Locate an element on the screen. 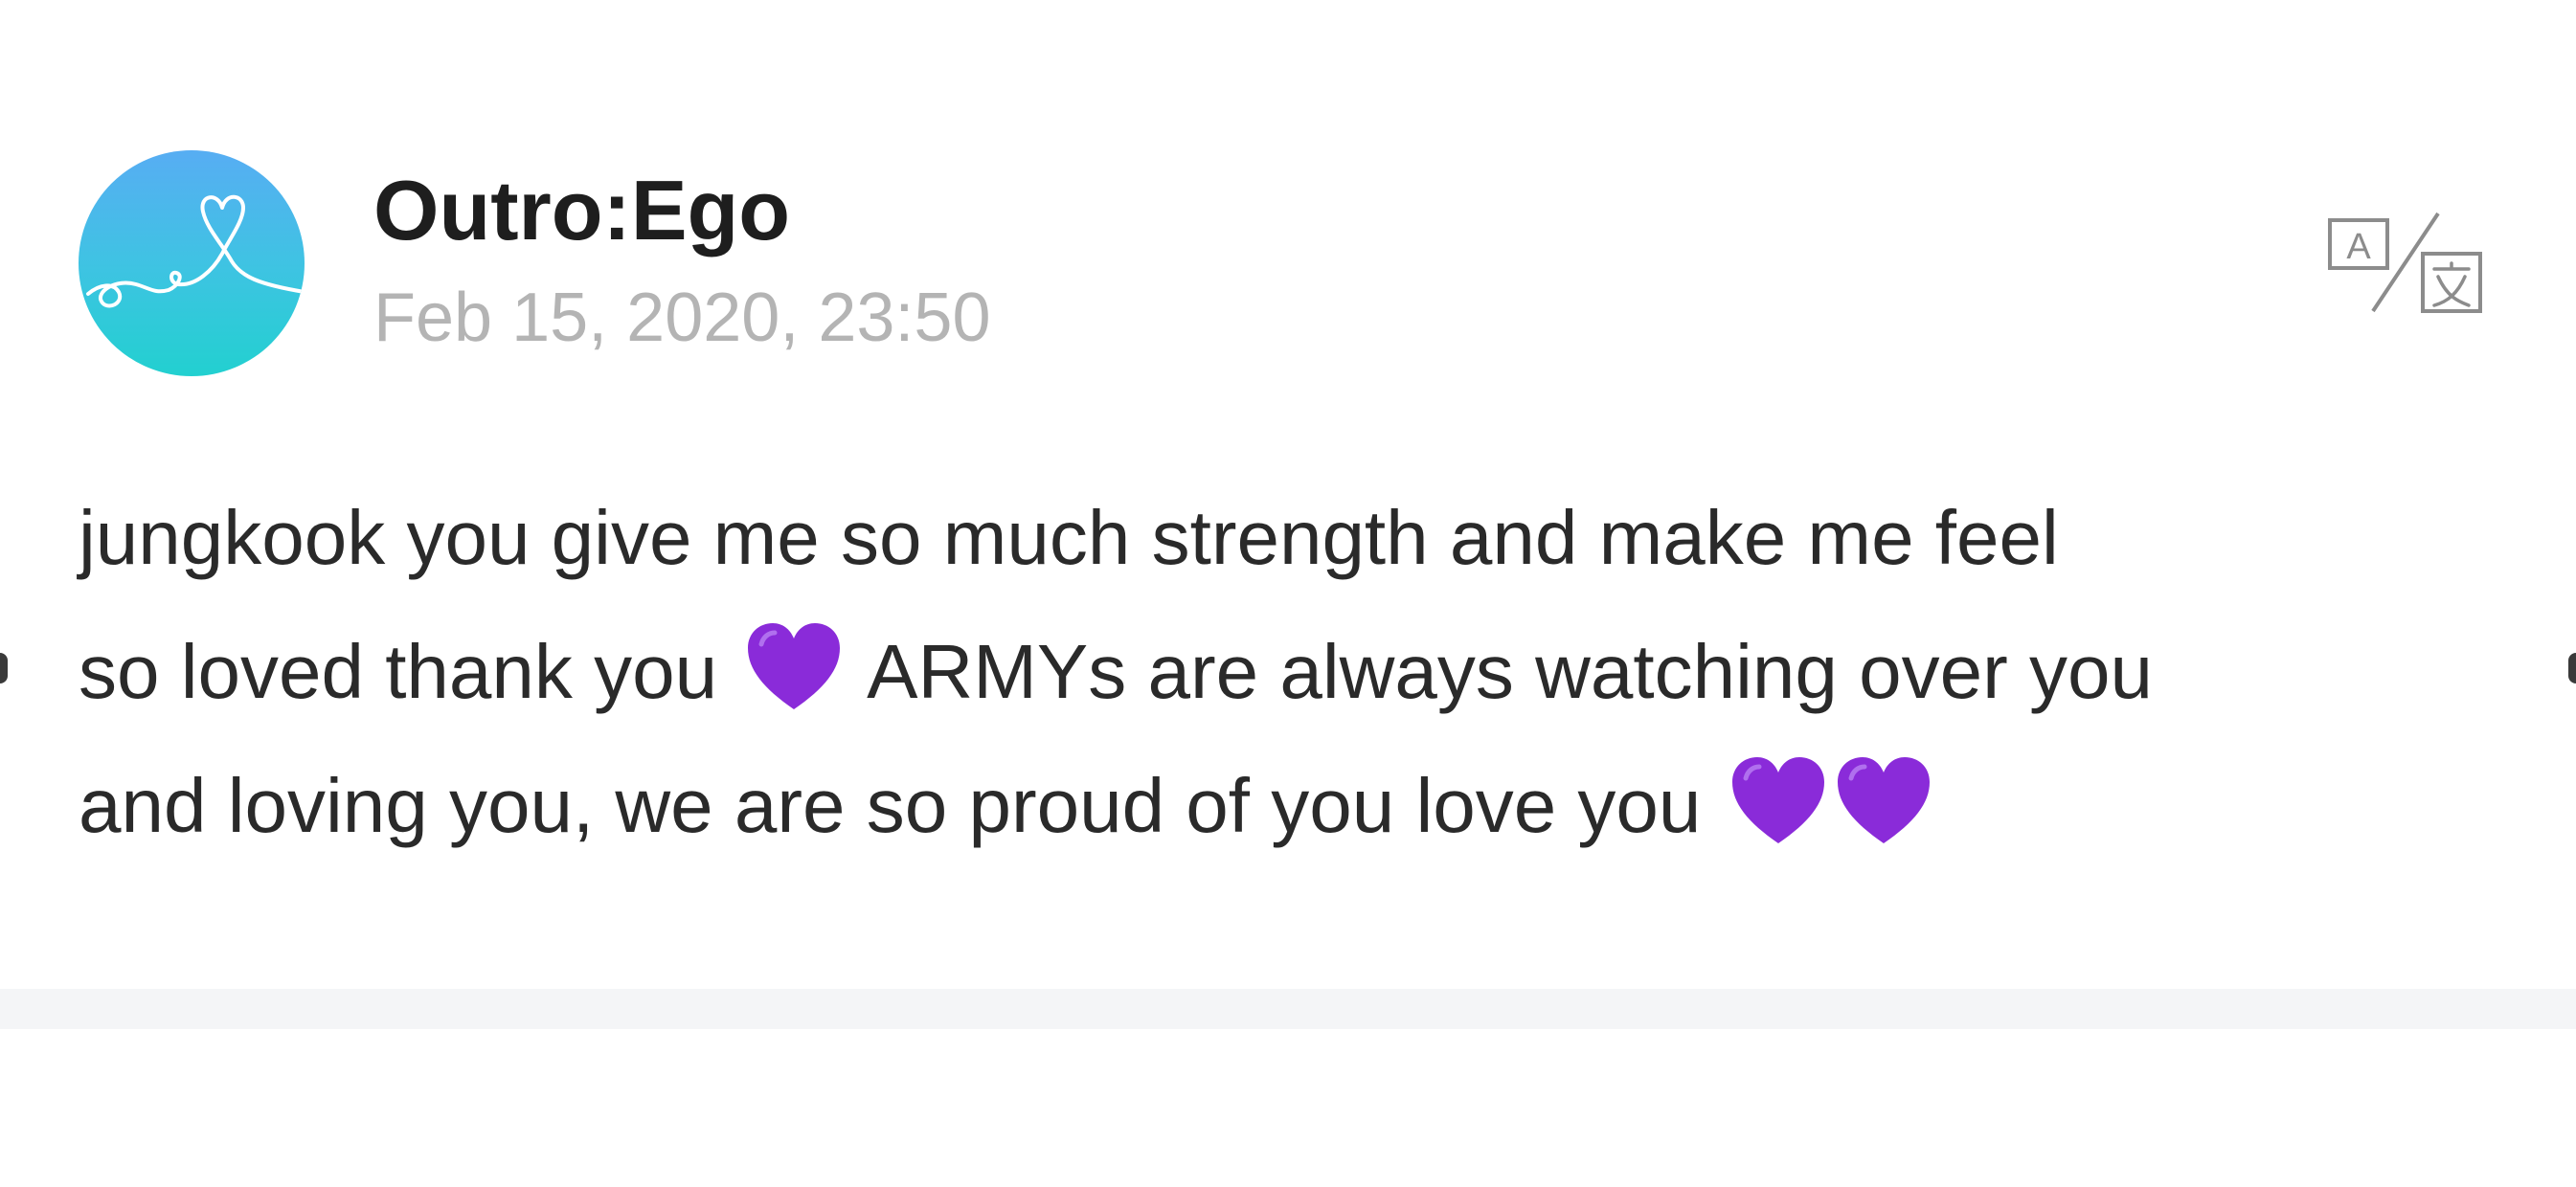  translate-button: A is located at coordinates (2406, 263).